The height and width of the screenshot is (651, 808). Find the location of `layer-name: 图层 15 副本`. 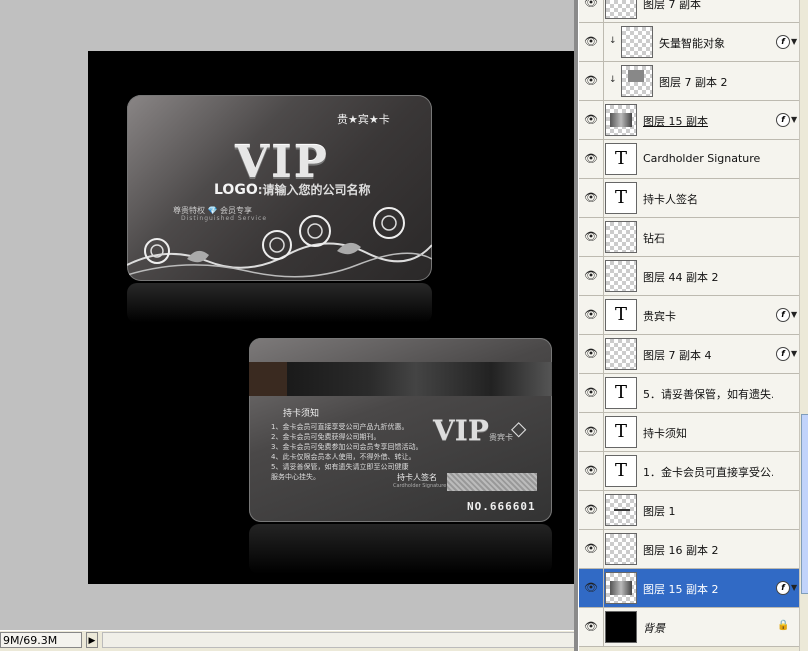

layer-name: 图层 15 副本 is located at coordinates (708, 121).